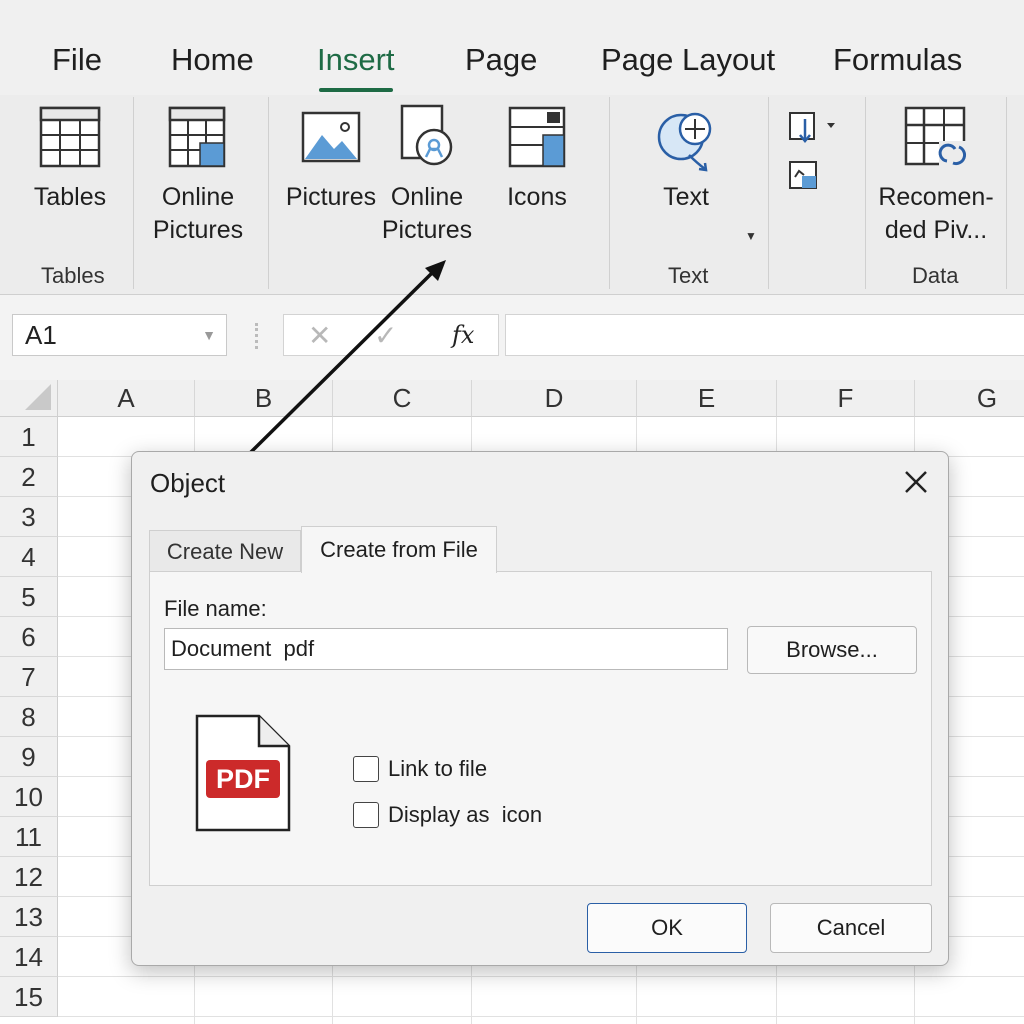 The height and width of the screenshot is (1024, 1024). Describe the element at coordinates (897, 60) in the screenshot. I see `tab-formulas: Formulas` at that location.